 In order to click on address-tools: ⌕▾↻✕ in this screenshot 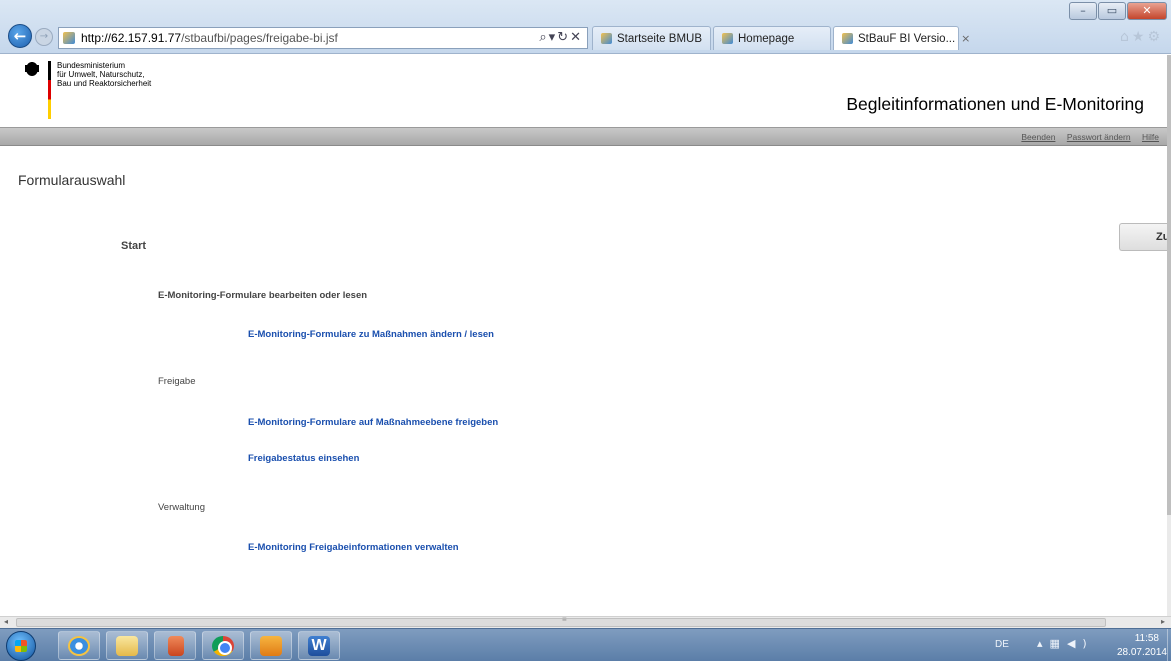, I will do `click(561, 37)`.